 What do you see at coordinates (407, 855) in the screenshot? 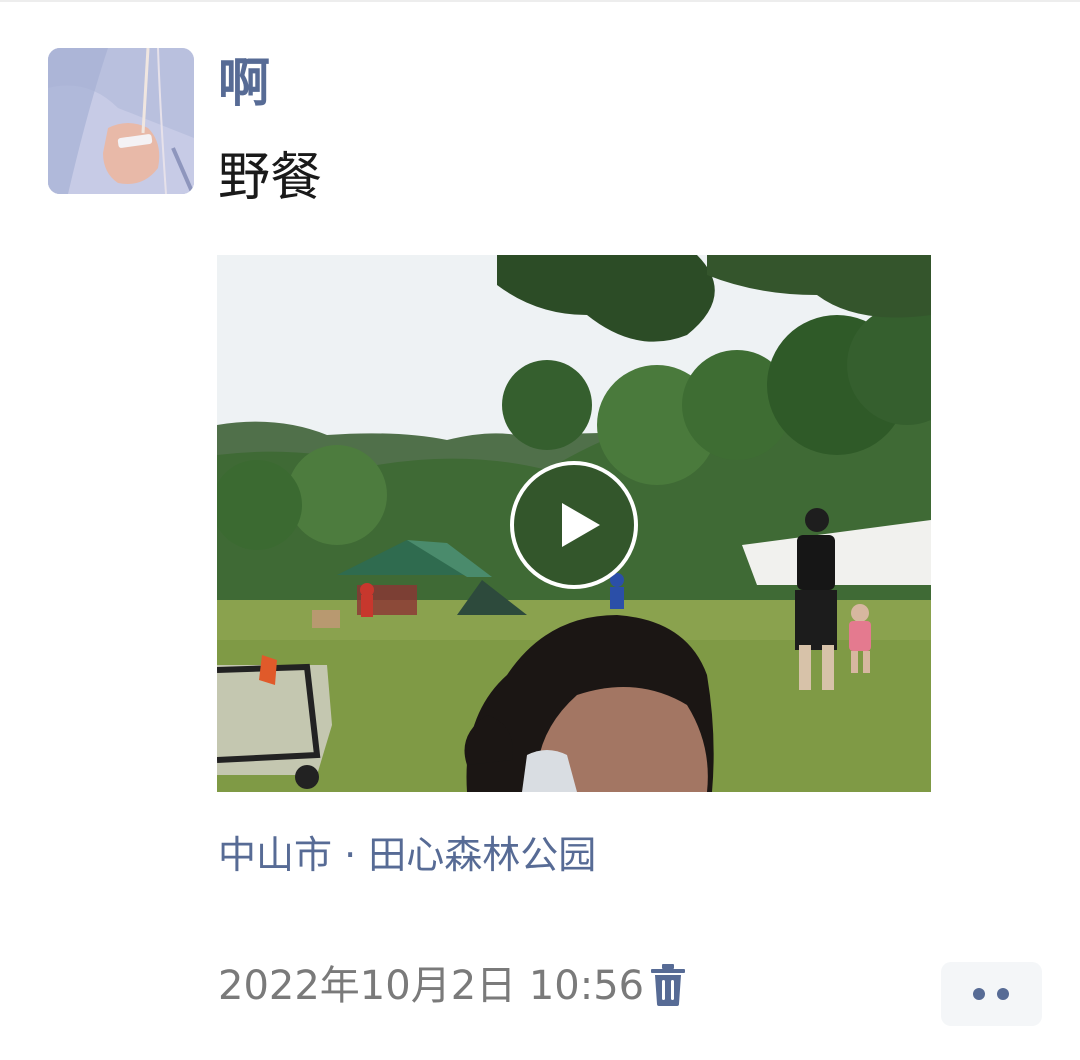
I see `location-link: 中山市 · 田心森林公园` at bounding box center [407, 855].